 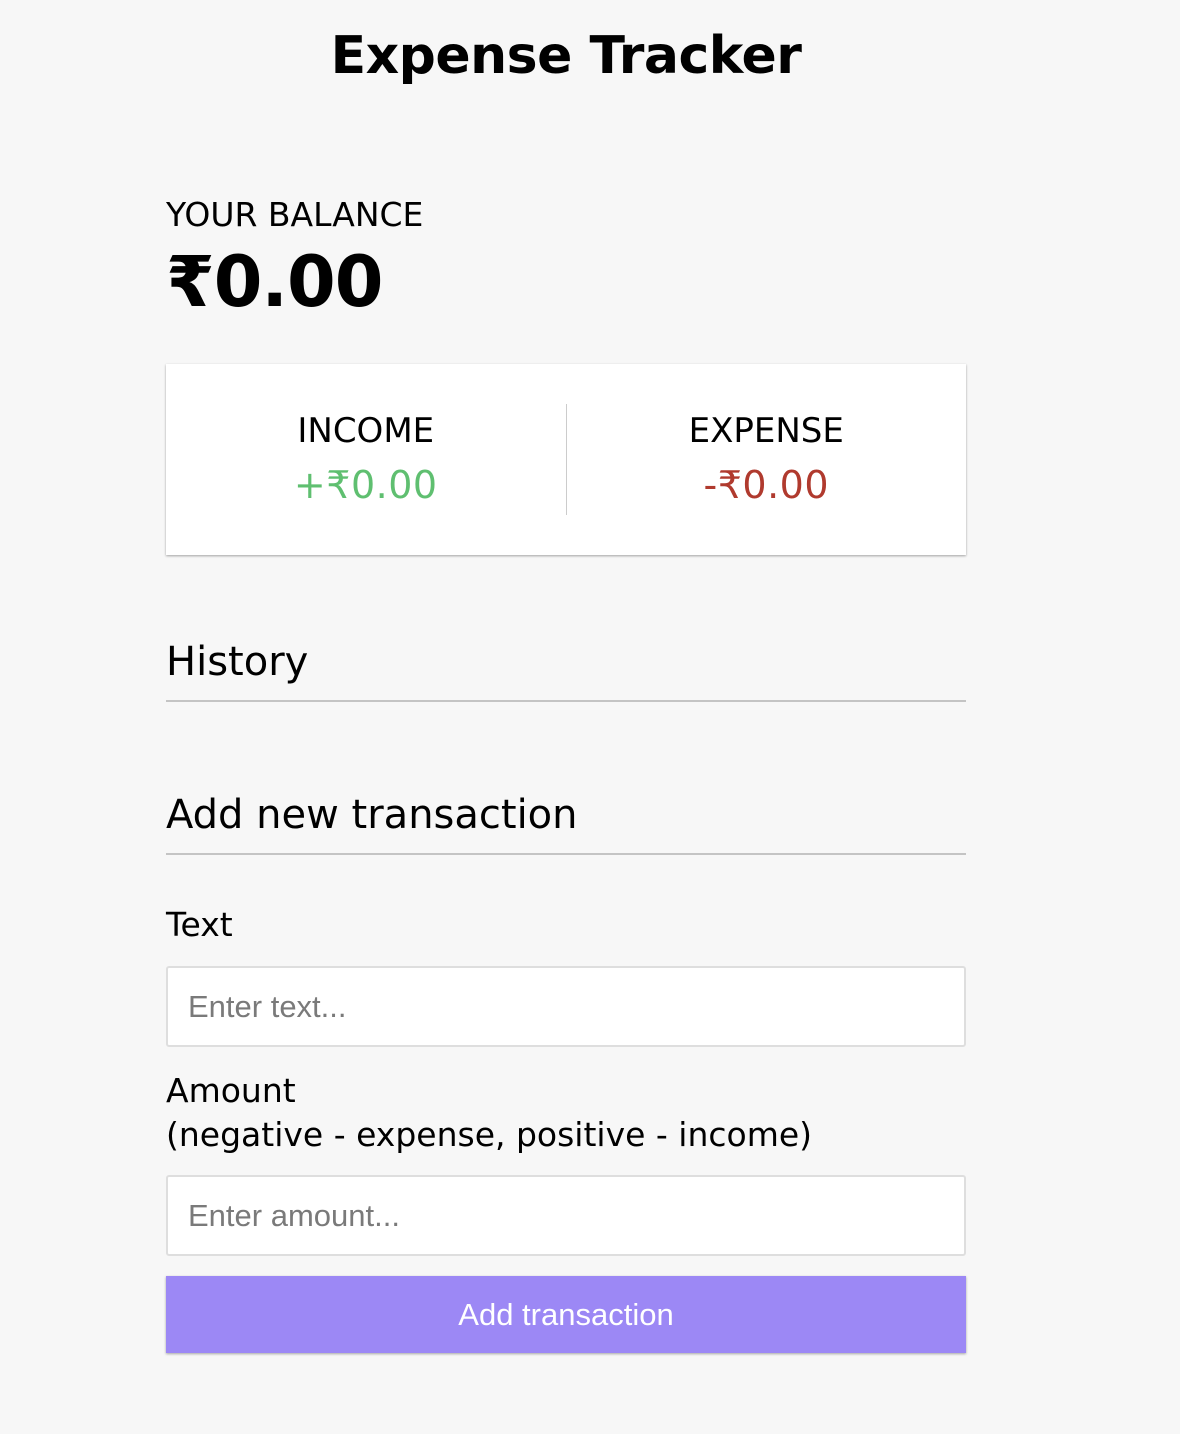 I want to click on income-expense-card: INCOME +₹0.00 EXPENSE -₹0.00, so click(x=566, y=459).